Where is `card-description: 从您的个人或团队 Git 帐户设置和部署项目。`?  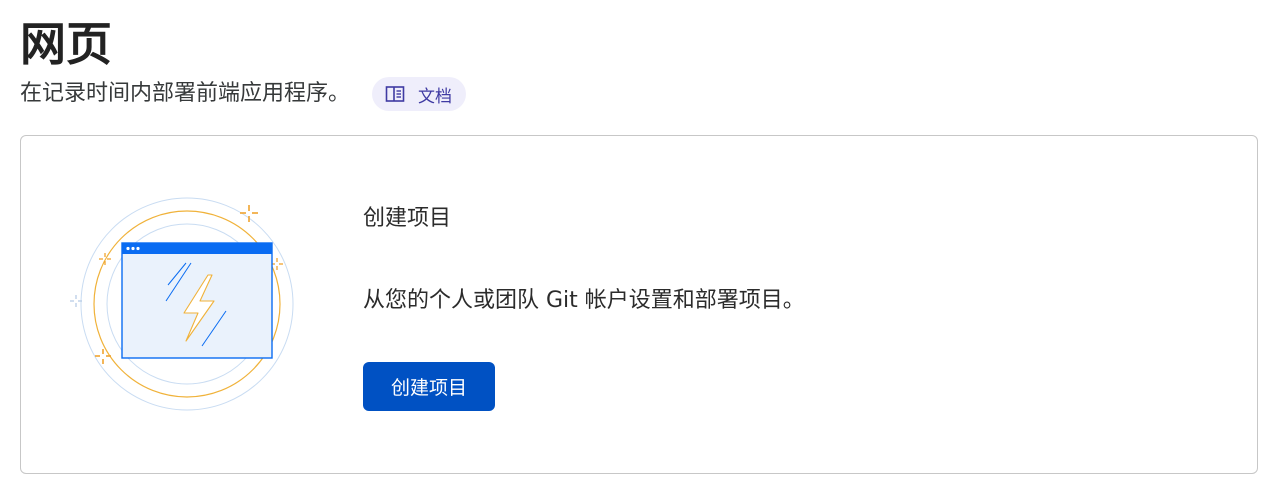
card-description: 从您的个人或团队 Git 帐户设置和部署项目。 is located at coordinates (584, 300).